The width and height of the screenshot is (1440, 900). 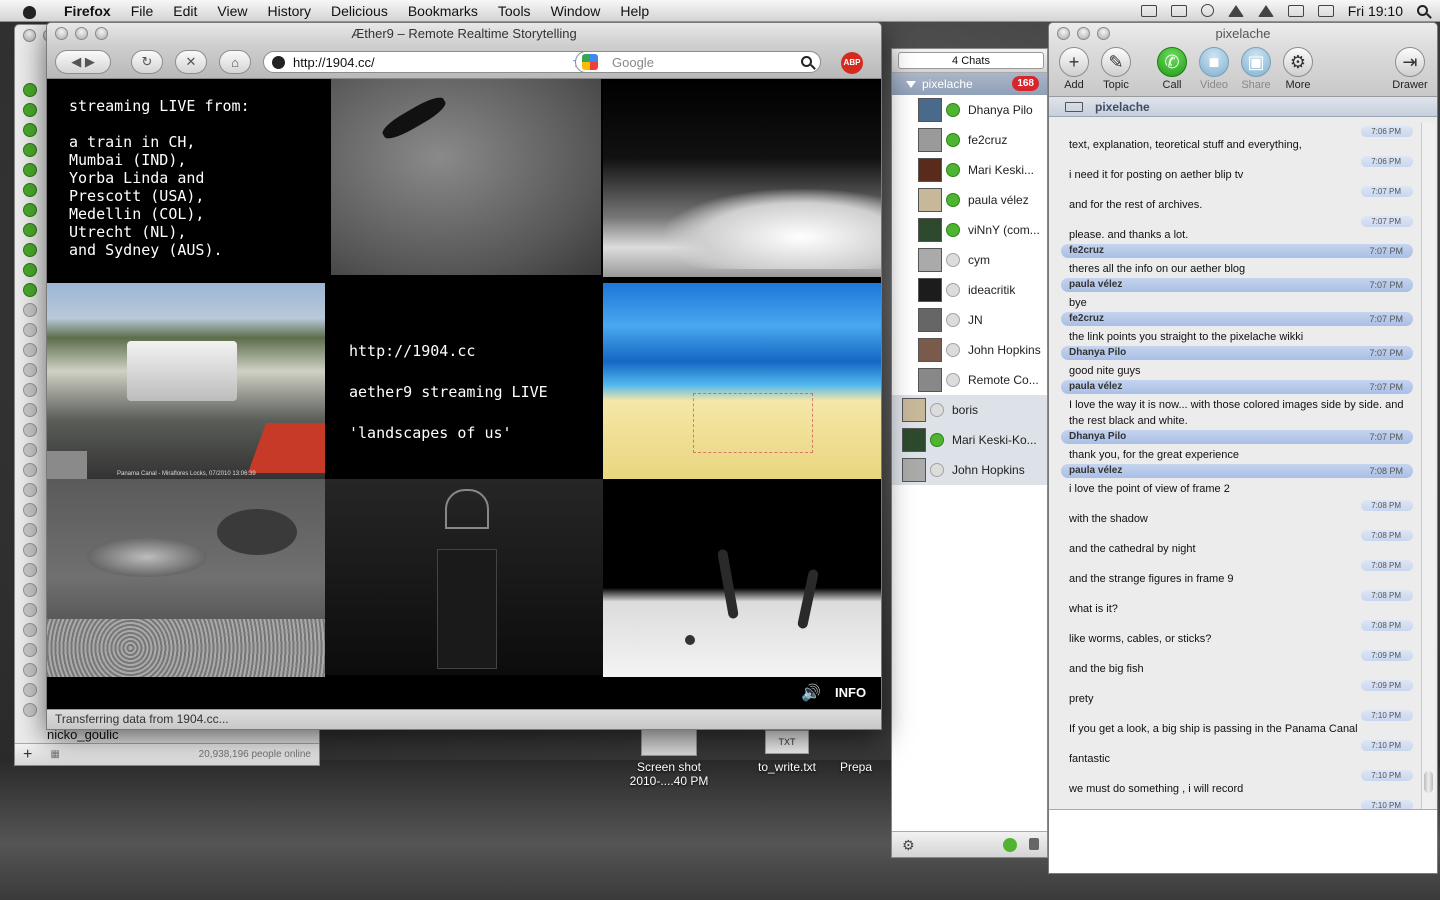 What do you see at coordinates (1243, 841) in the screenshot?
I see `message-input` at bounding box center [1243, 841].